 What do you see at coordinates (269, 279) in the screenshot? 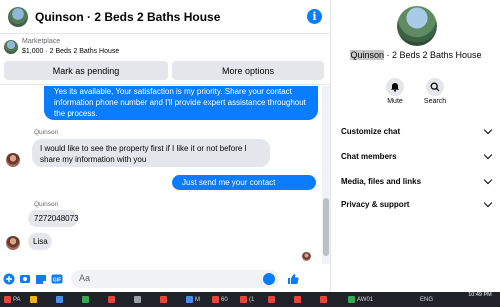
I see `emoji-icon` at bounding box center [269, 279].